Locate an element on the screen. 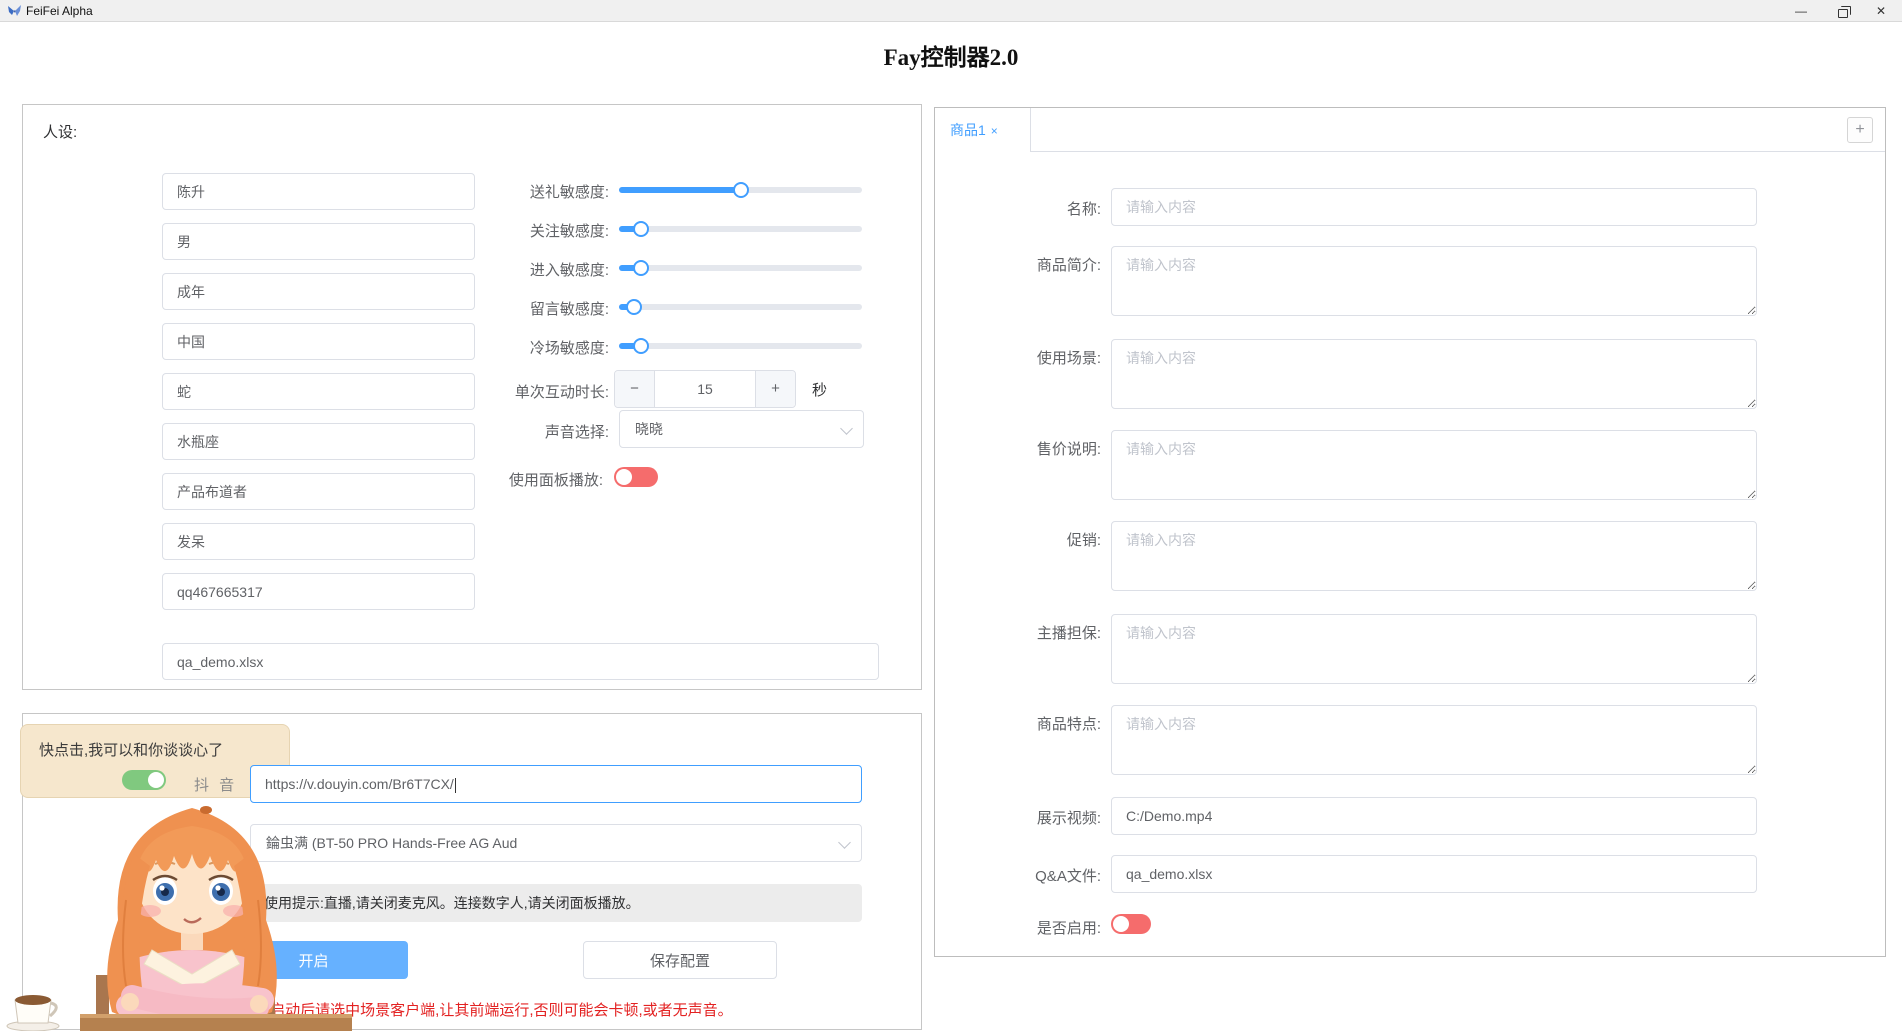 The width and height of the screenshot is (1902, 1031). follow-sensitivity-label: 关注敏感度: is located at coordinates (569, 231).